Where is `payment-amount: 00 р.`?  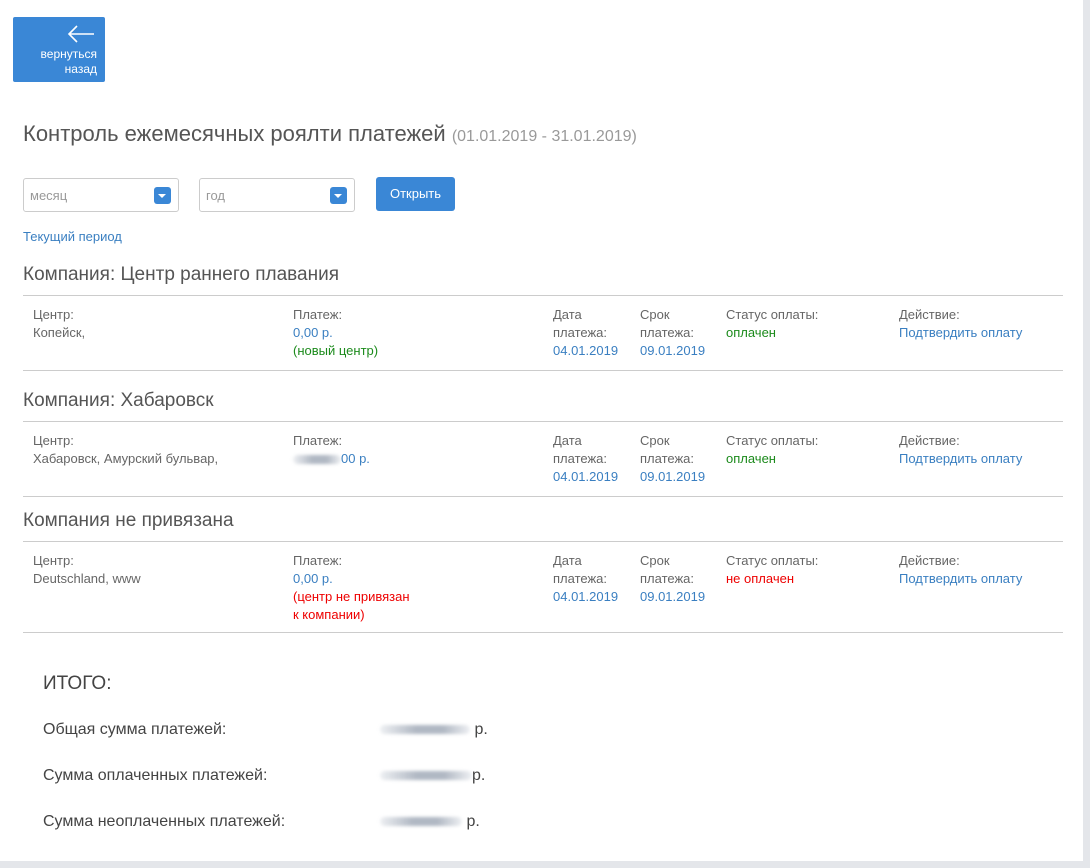 payment-amount: 00 р. is located at coordinates (331, 459).